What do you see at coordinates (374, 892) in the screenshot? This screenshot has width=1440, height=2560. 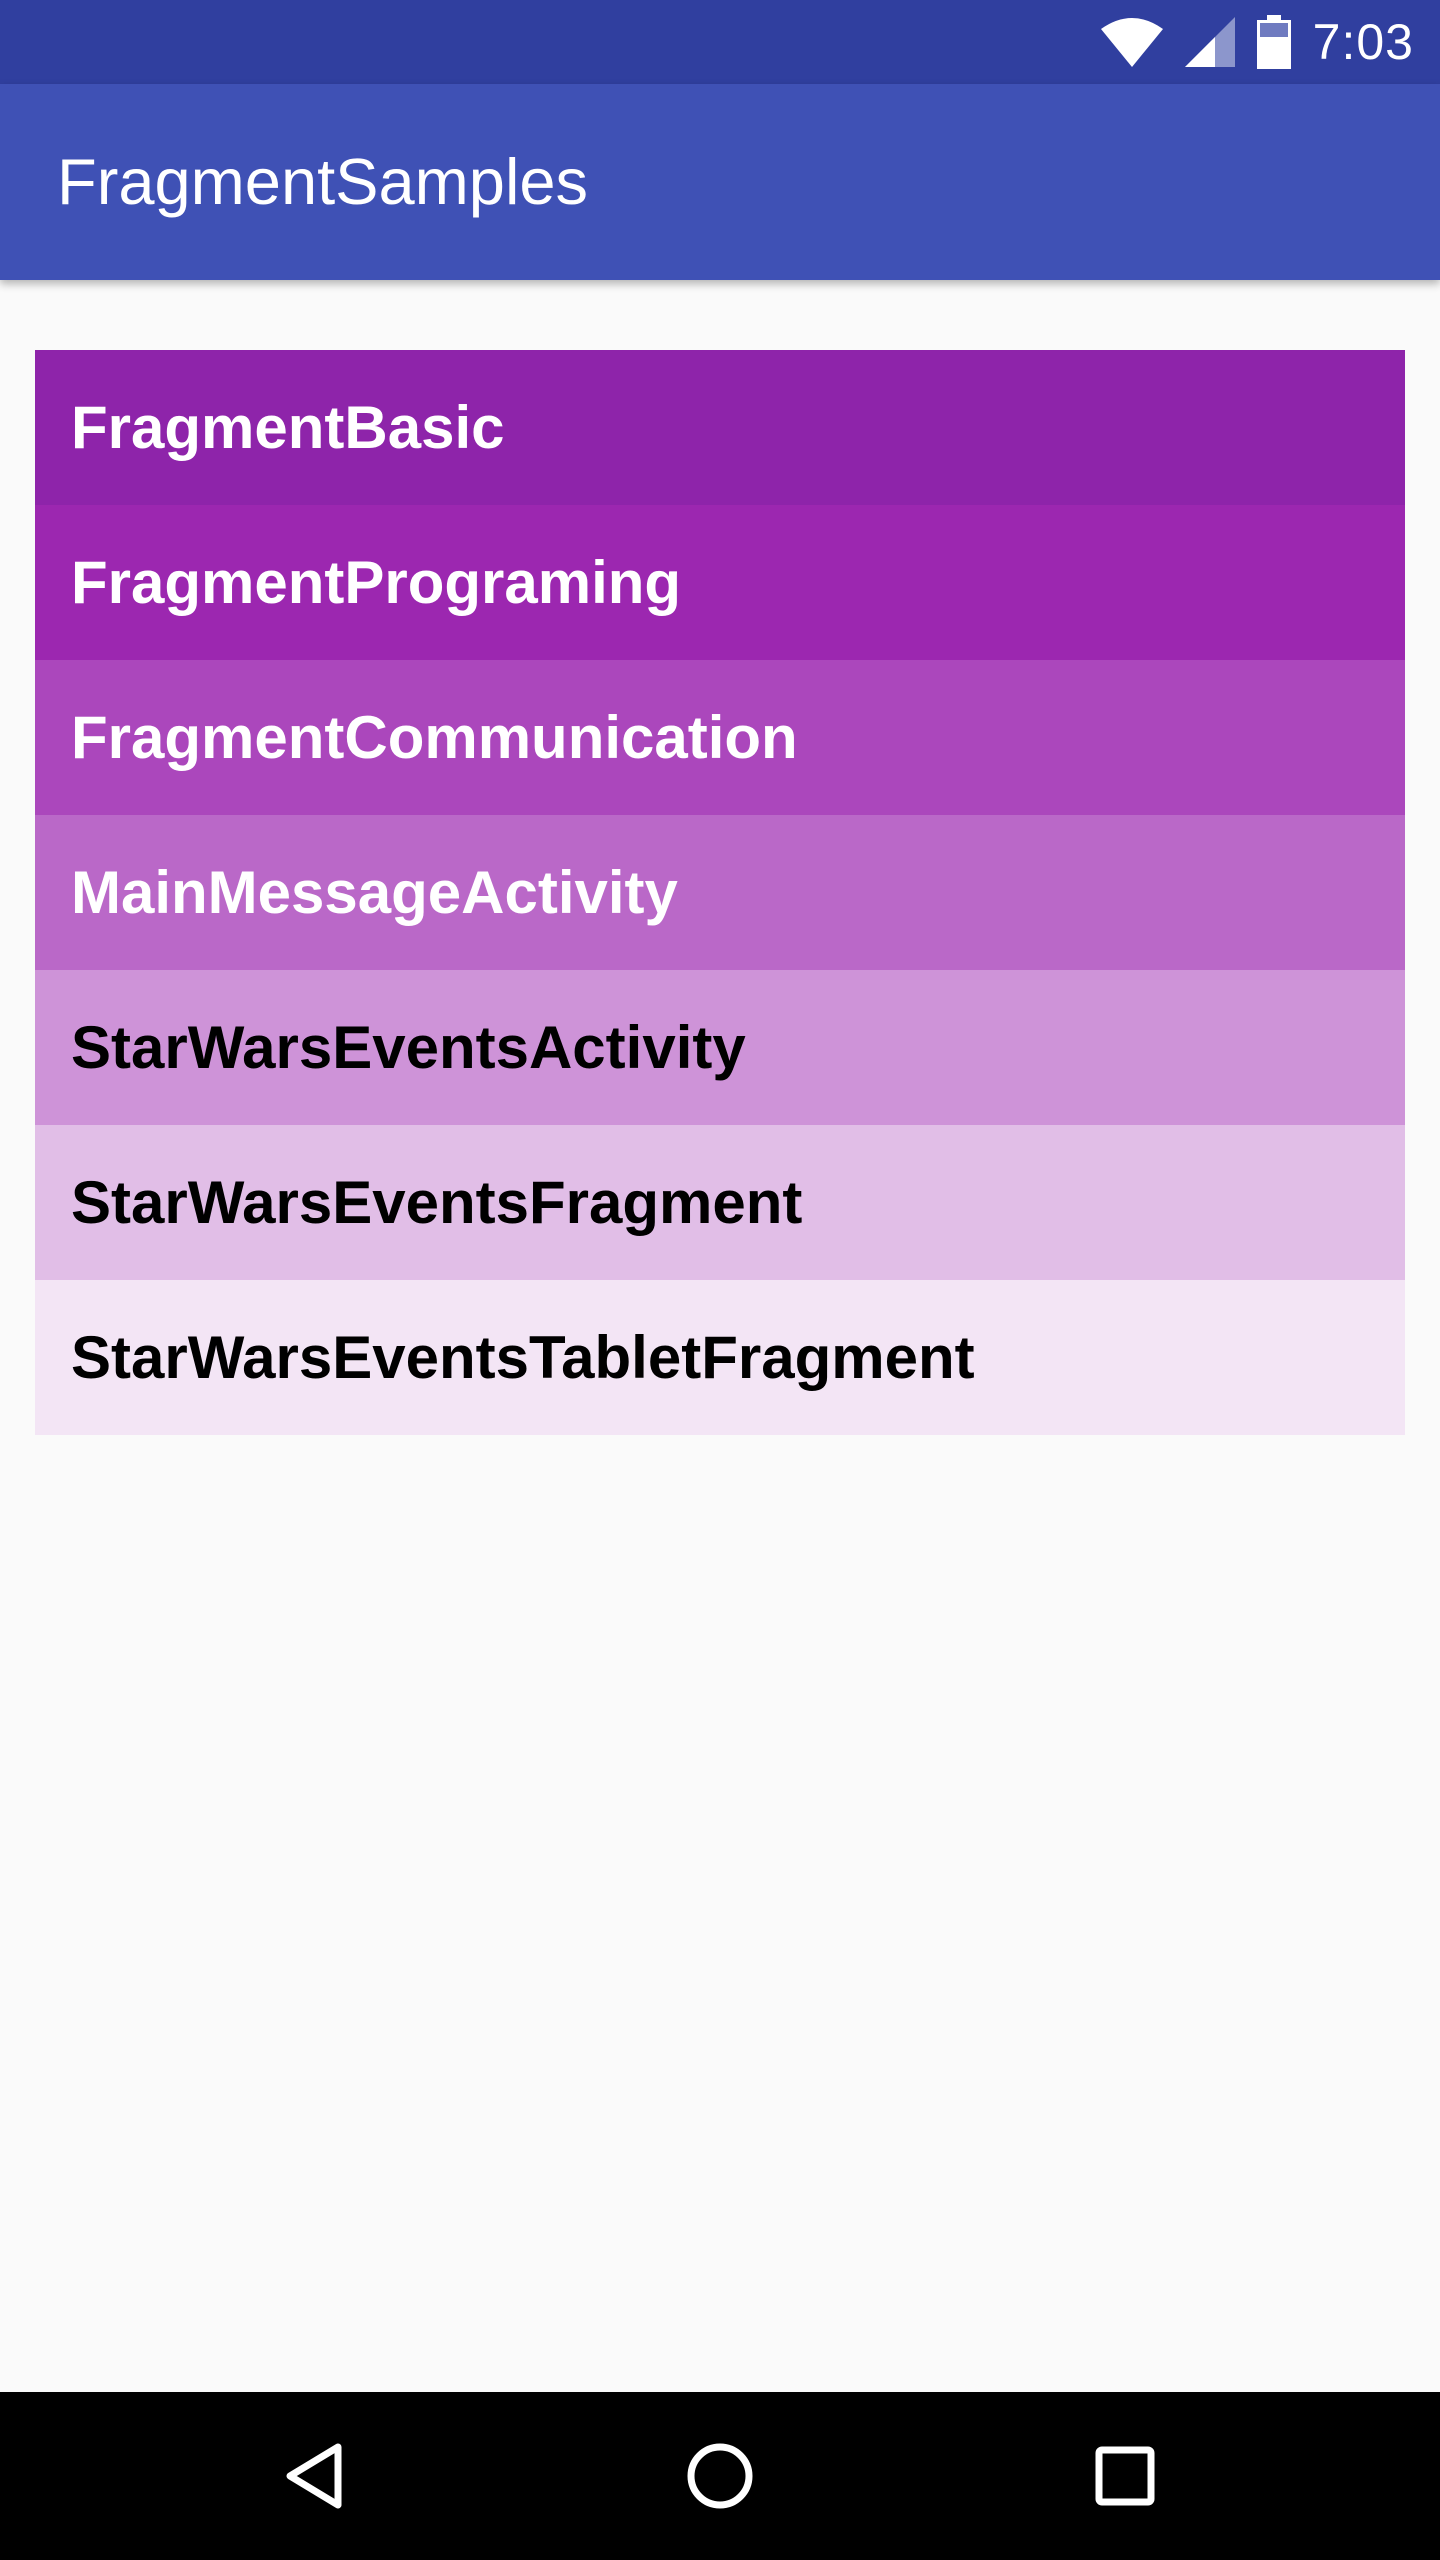 I see `list-item-label: MainMessageActivity` at bounding box center [374, 892].